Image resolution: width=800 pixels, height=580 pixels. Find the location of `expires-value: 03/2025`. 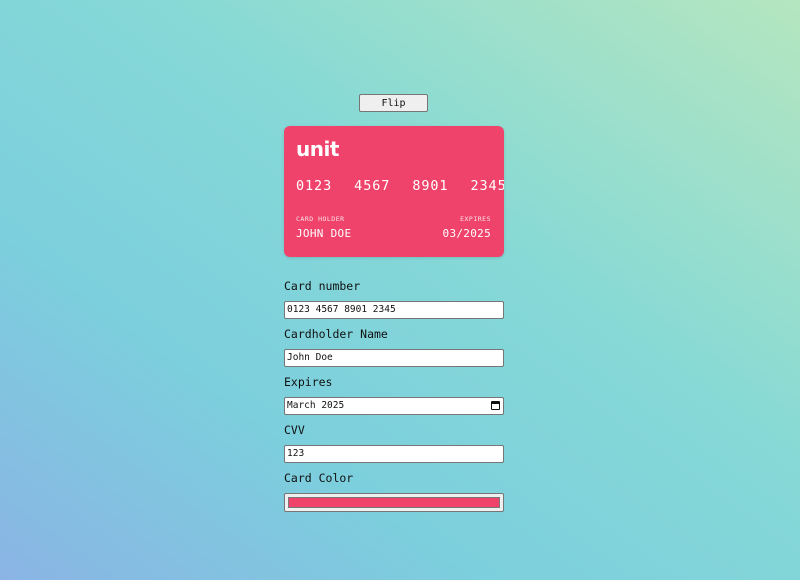

expires-value: 03/2025 is located at coordinates (466, 233).